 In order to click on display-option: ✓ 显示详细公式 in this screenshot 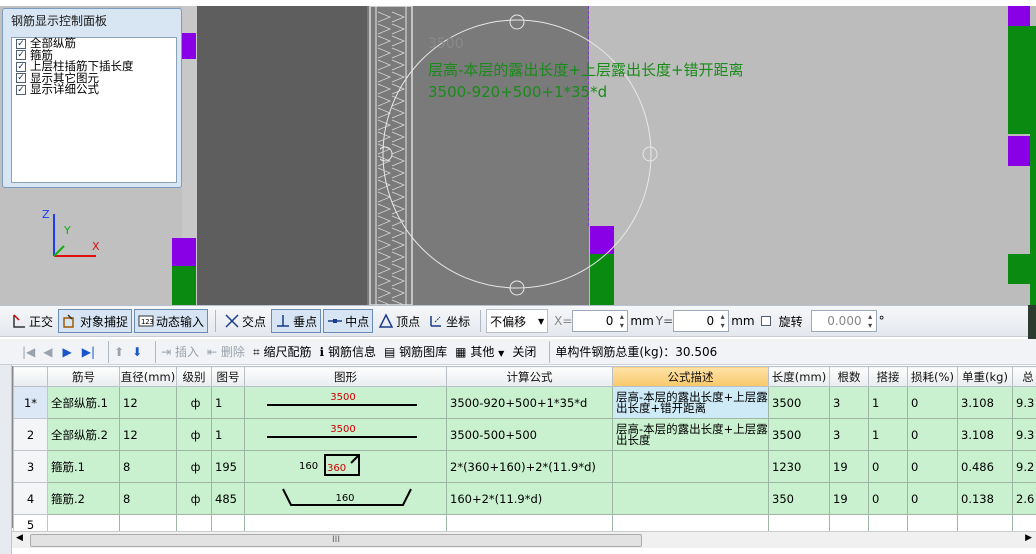, I will do `click(94, 90)`.